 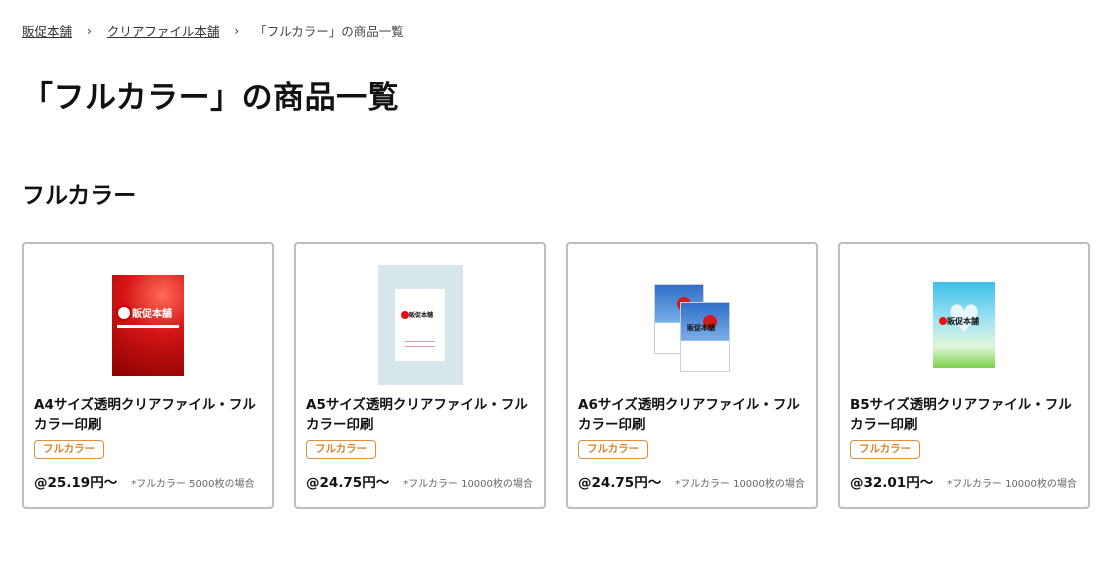 I want to click on product-thumbnail: ♥ 販促本舗, so click(x=964, y=325).